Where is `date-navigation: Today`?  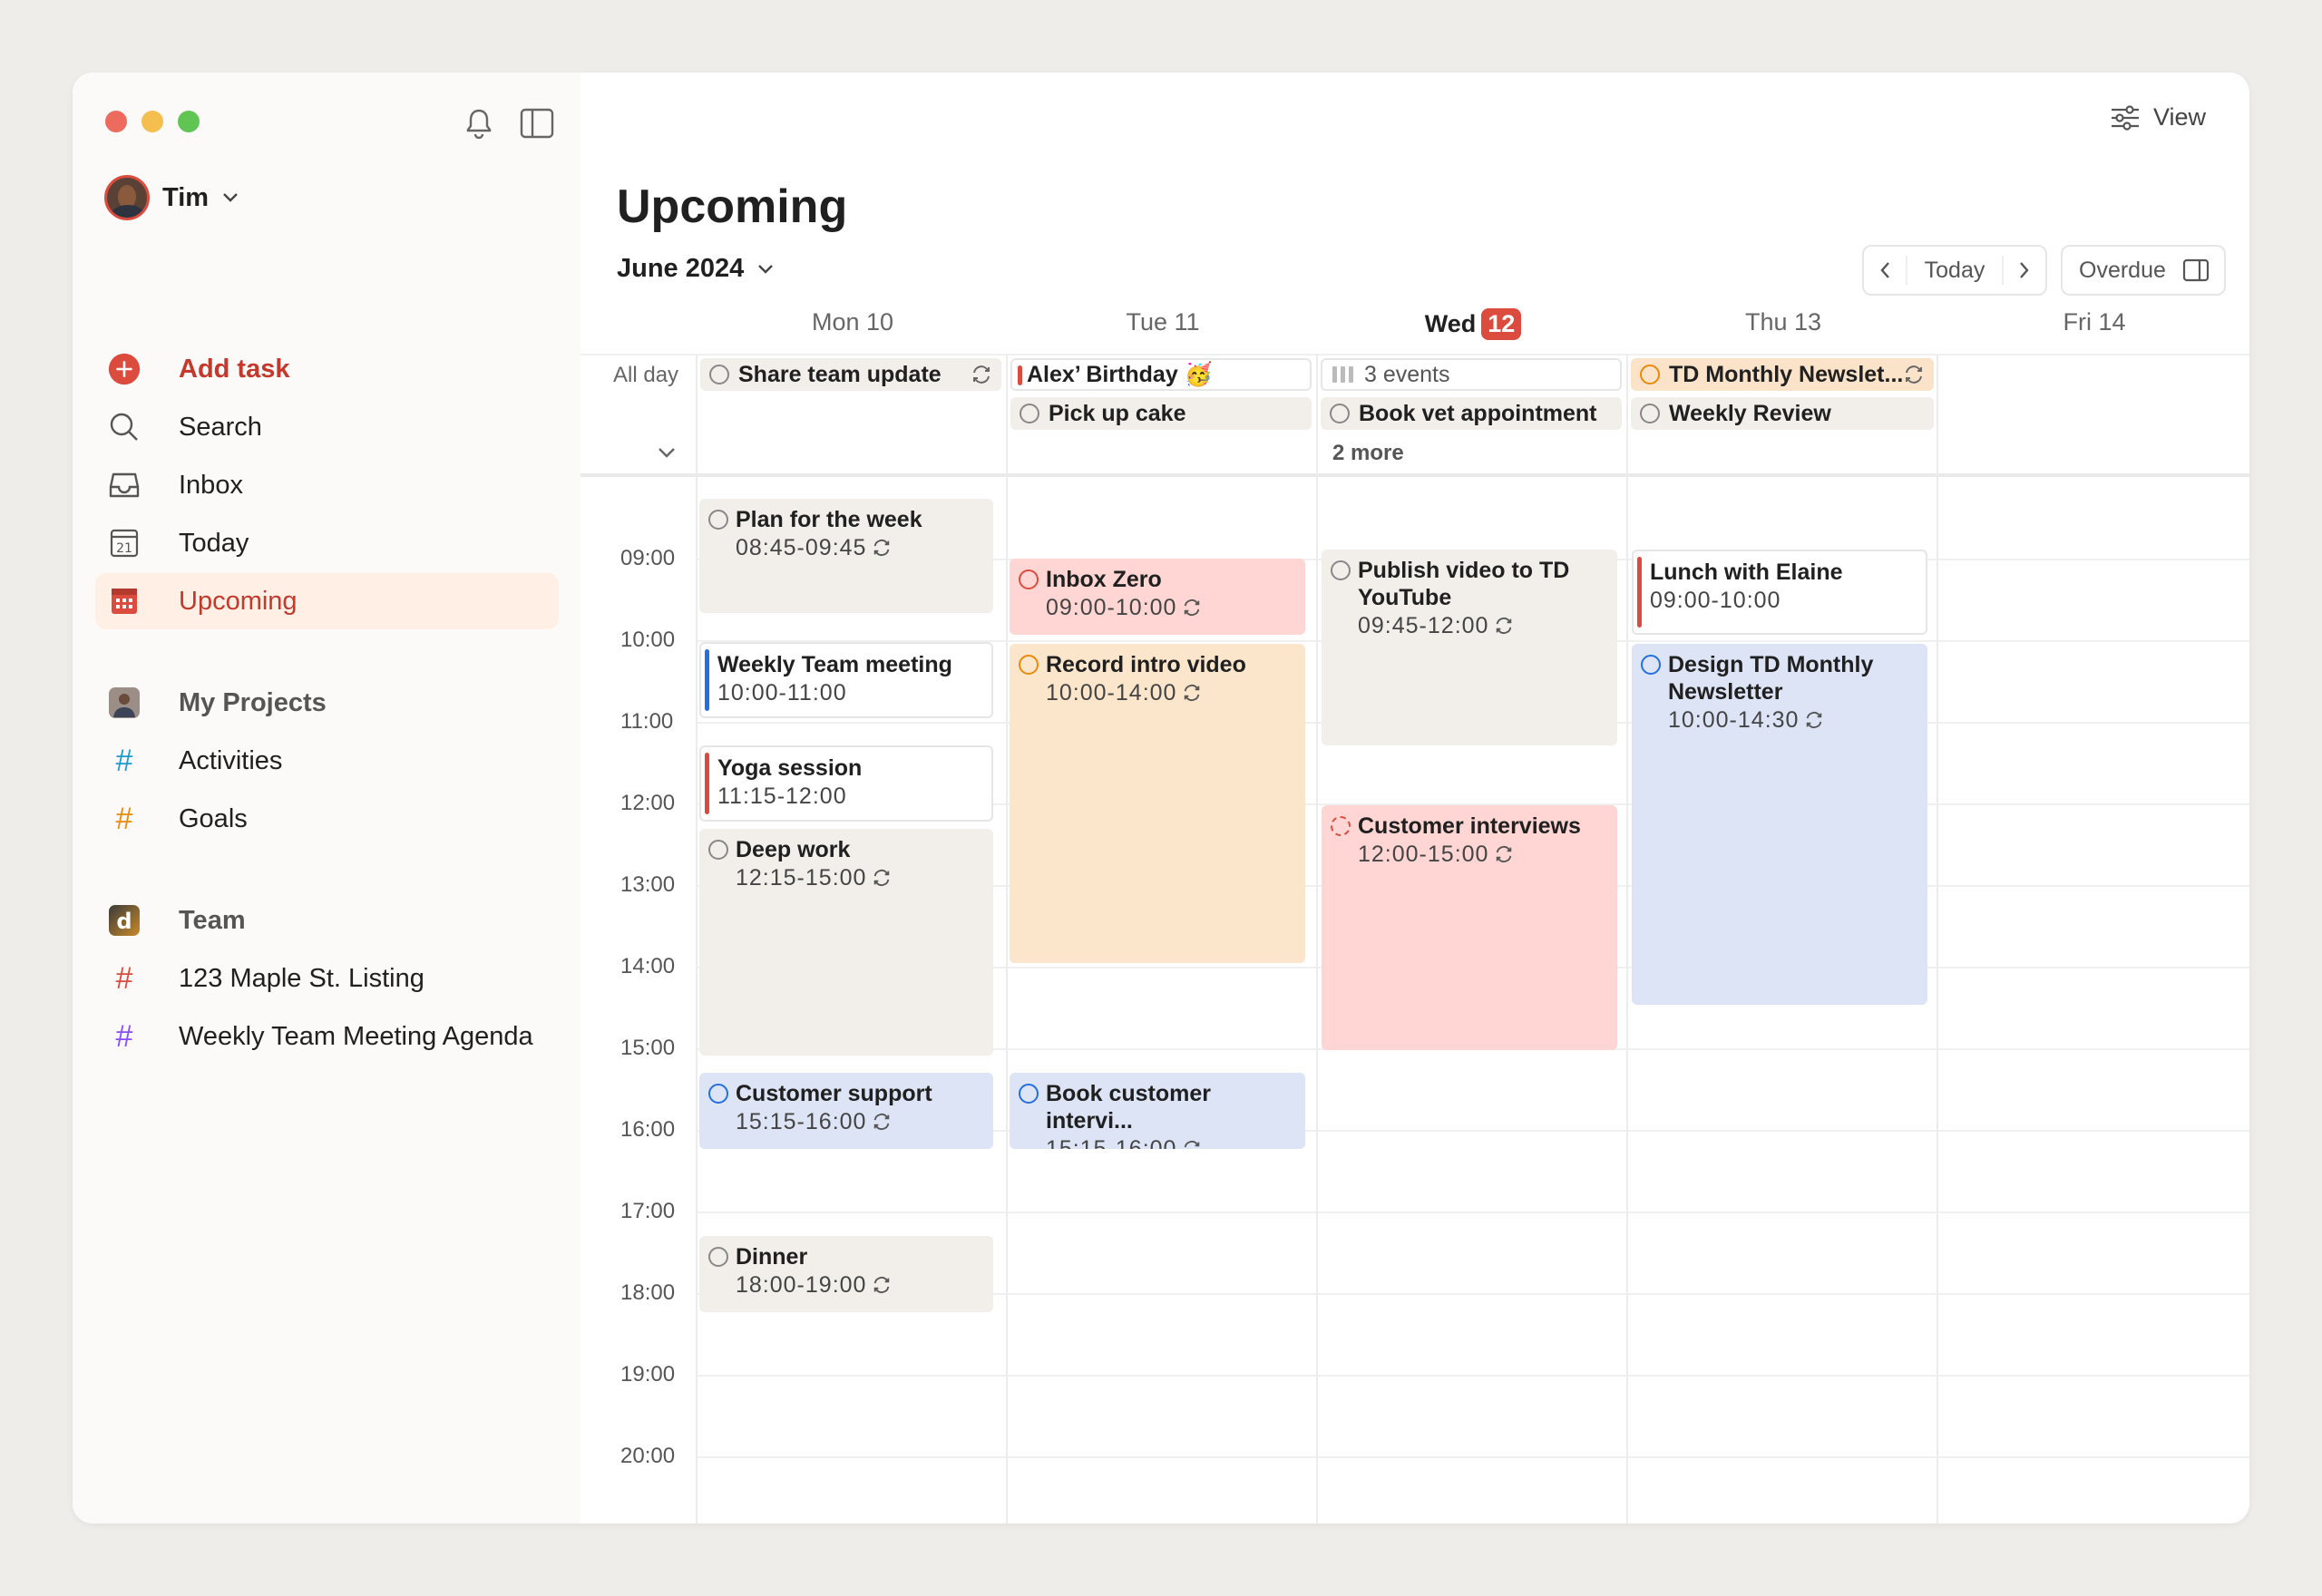
date-navigation: Today is located at coordinates (1955, 270).